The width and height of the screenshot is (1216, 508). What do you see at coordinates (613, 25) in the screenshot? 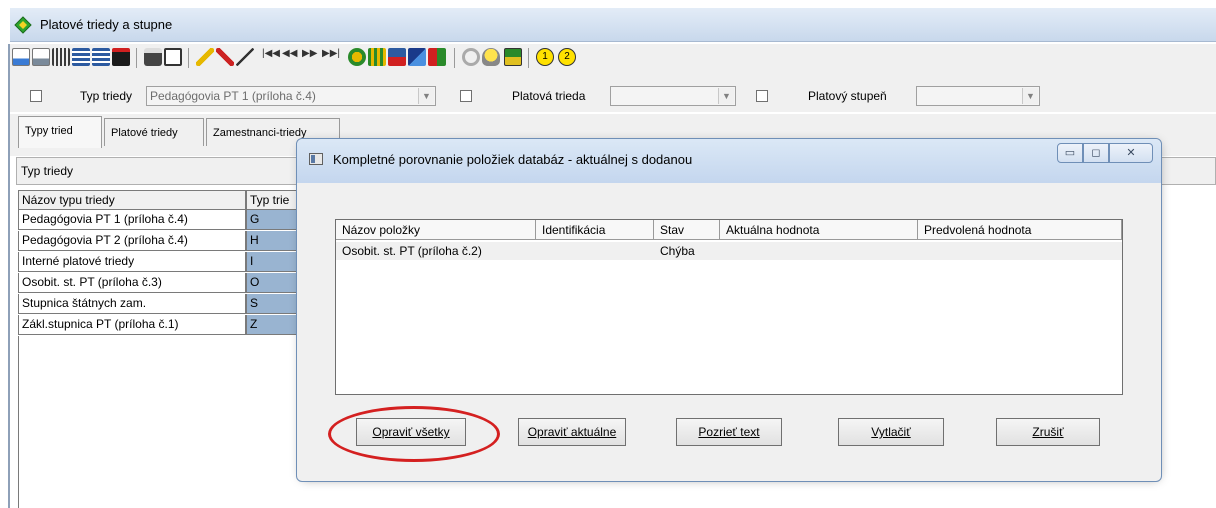
I see `main-titlebar: Platové triedy a stupne` at bounding box center [613, 25].